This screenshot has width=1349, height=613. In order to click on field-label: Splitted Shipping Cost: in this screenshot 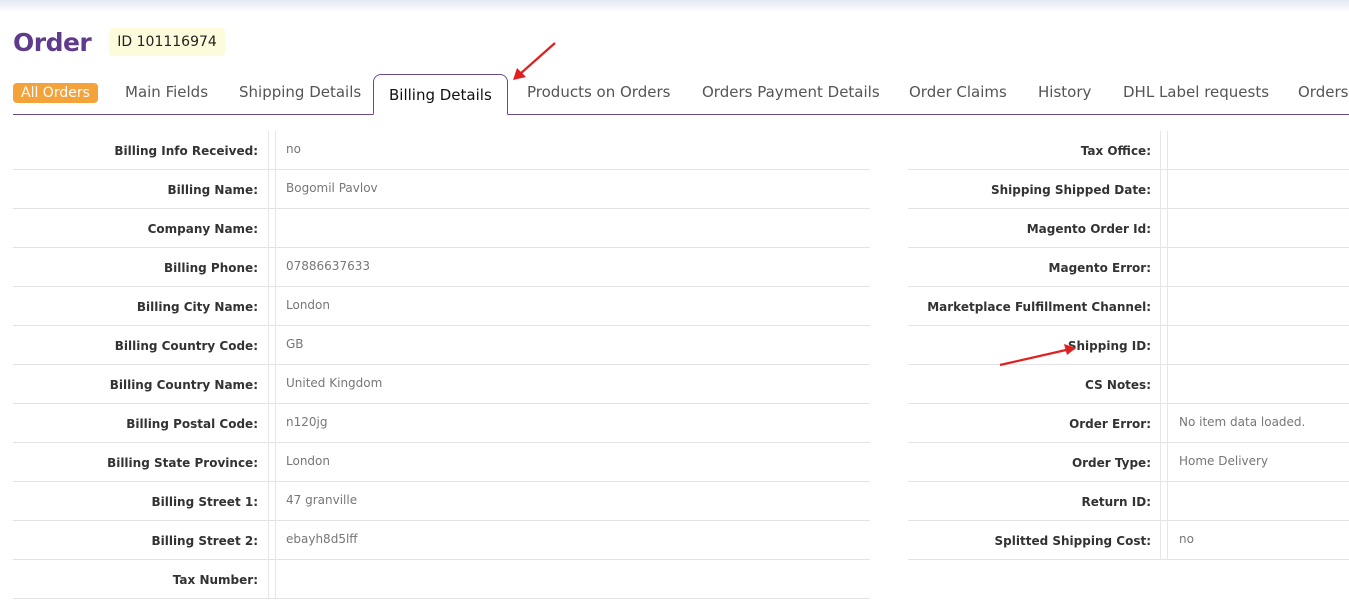, I will do `click(1072, 540)`.